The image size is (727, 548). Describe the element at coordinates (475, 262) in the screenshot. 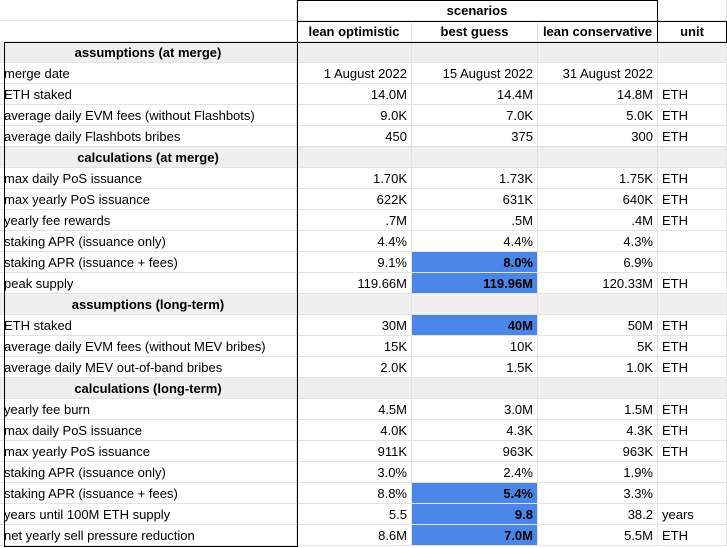

I see `value-cell: 8.0%` at that location.